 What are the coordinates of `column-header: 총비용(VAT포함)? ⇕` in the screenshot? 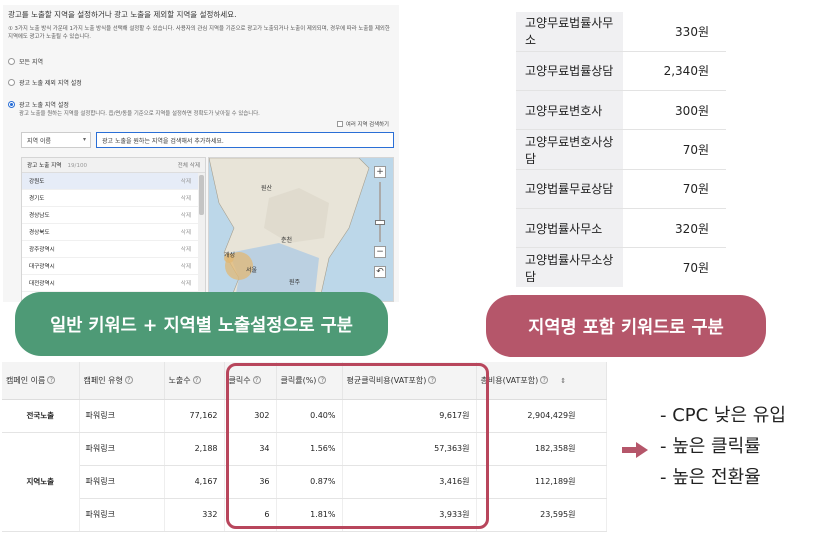 It's located at (541, 381).